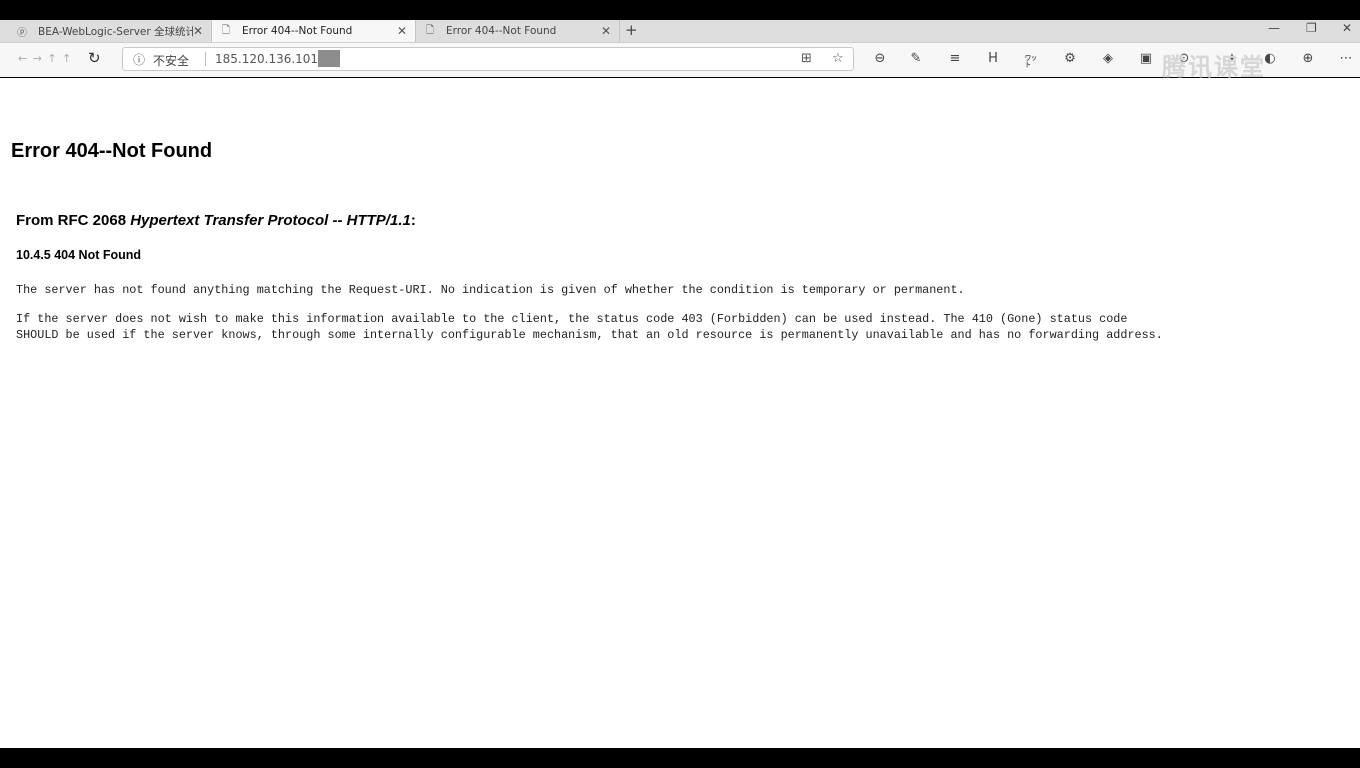 The width and height of the screenshot is (1360, 768). I want to click on divider, so click(205, 59).